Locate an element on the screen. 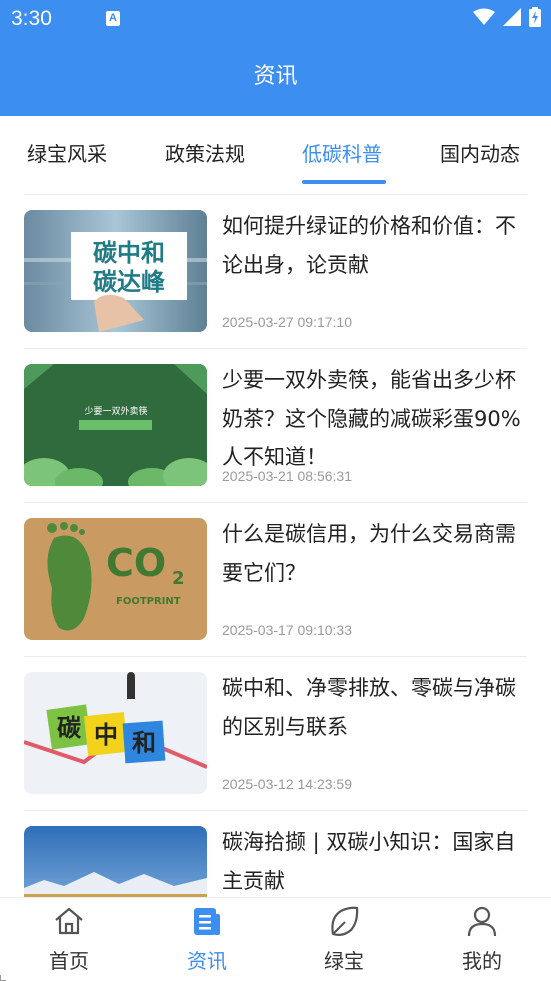 This screenshot has width=551, height=981. article-thumbnail: 碳中和 碳达峰 is located at coordinates (115, 271).